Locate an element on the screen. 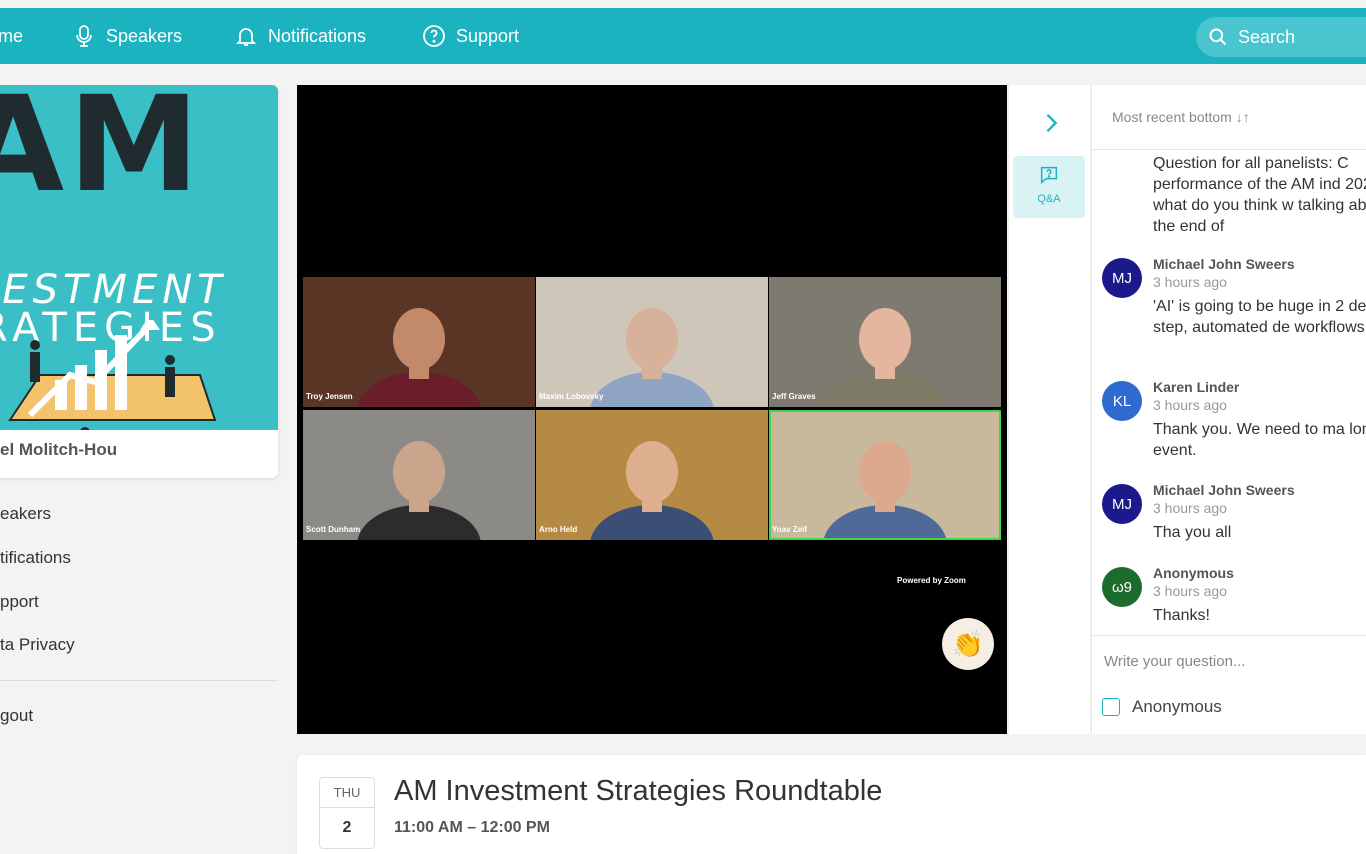 The width and height of the screenshot is (1366, 854). nav-notifications: Notifications is located at coordinates (300, 36).